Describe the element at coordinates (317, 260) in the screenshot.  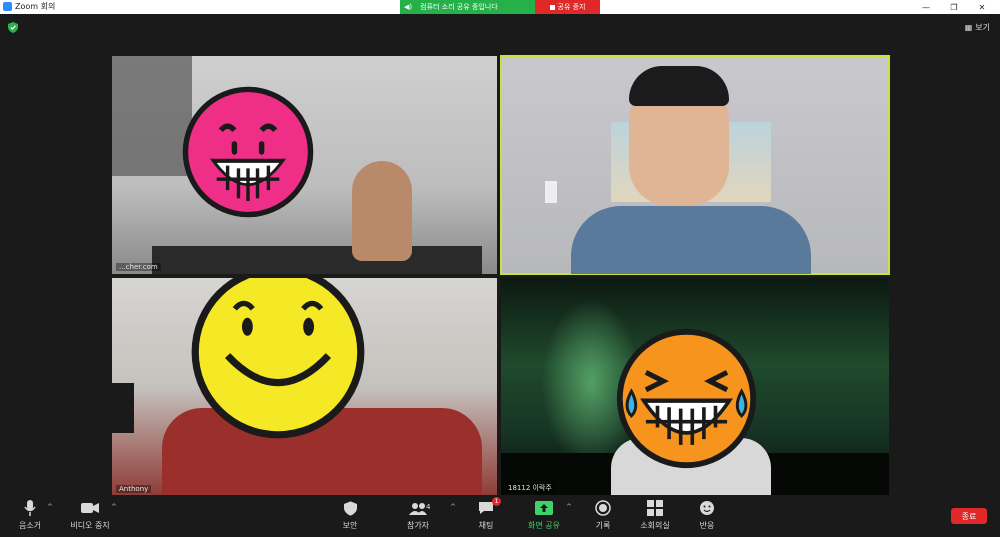
I see `person-body` at that location.